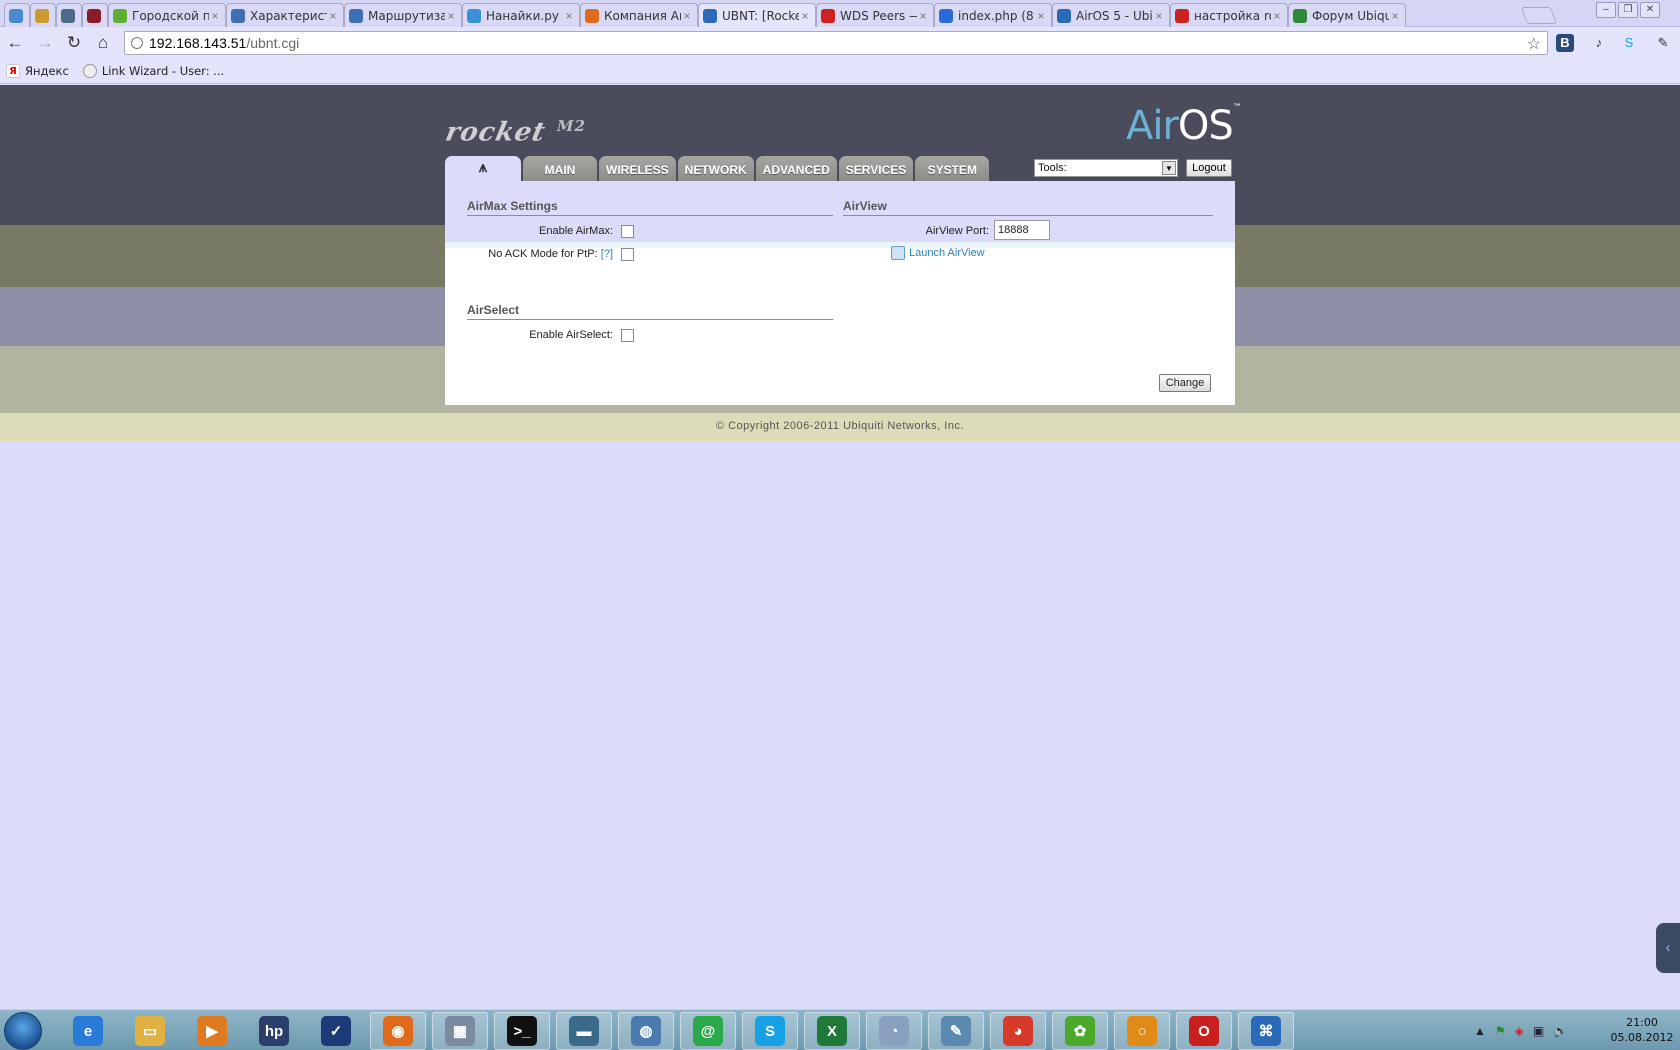 Image resolution: width=1680 pixels, height=1050 pixels. What do you see at coordinates (560, 168) in the screenshot?
I see `tab-main: MAIN` at bounding box center [560, 168].